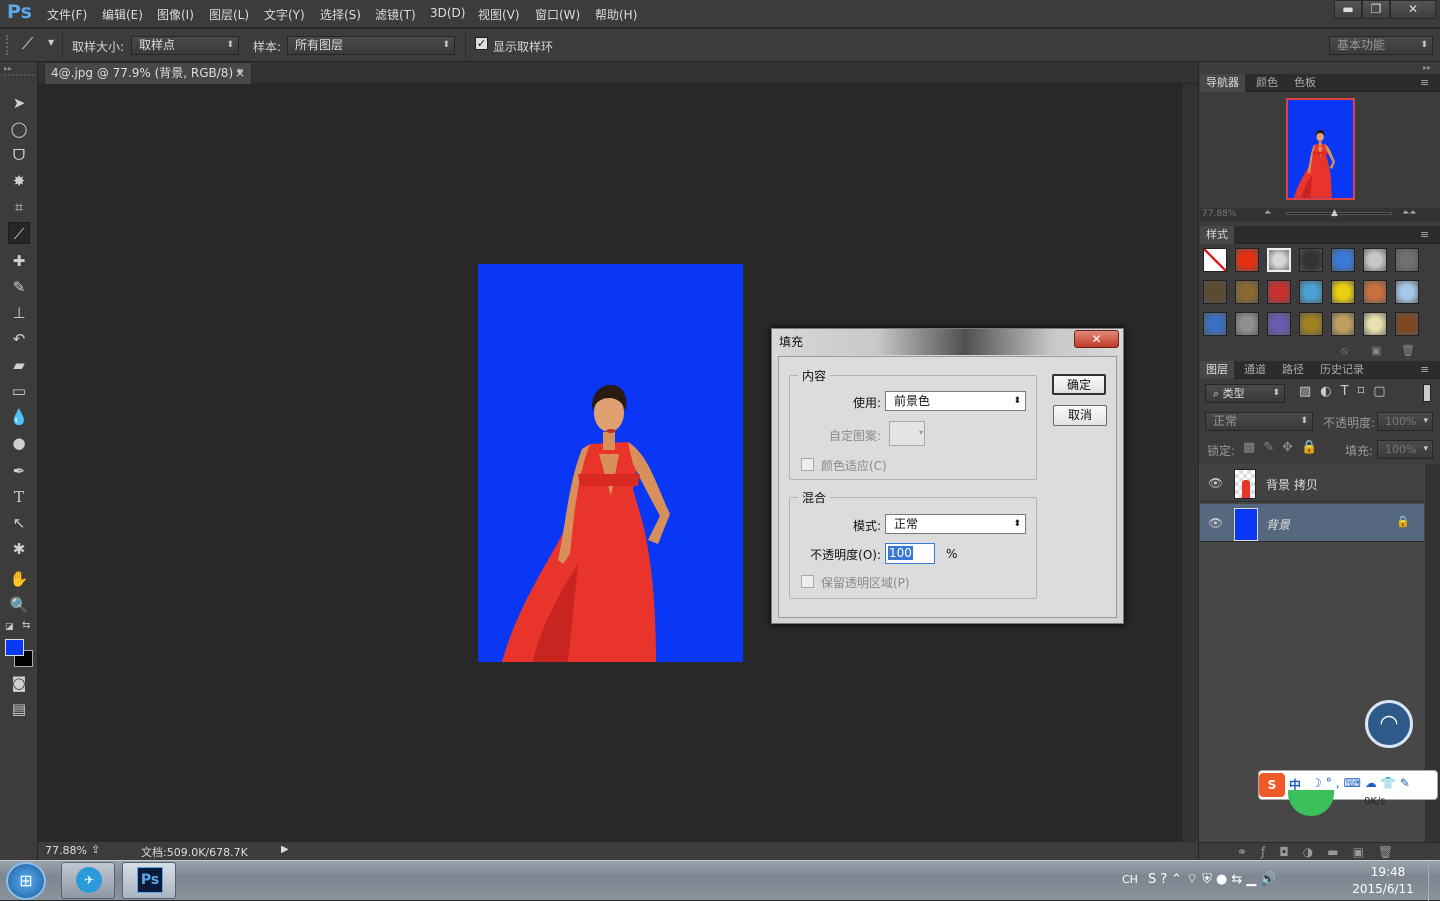  I want to click on menu-edit: 编辑(E), so click(122, 14).